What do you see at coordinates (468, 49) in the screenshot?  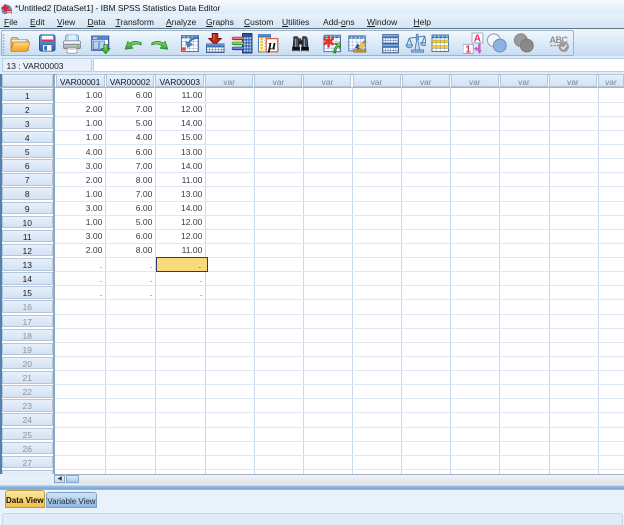 I see `svg-text: 1` at bounding box center [468, 49].